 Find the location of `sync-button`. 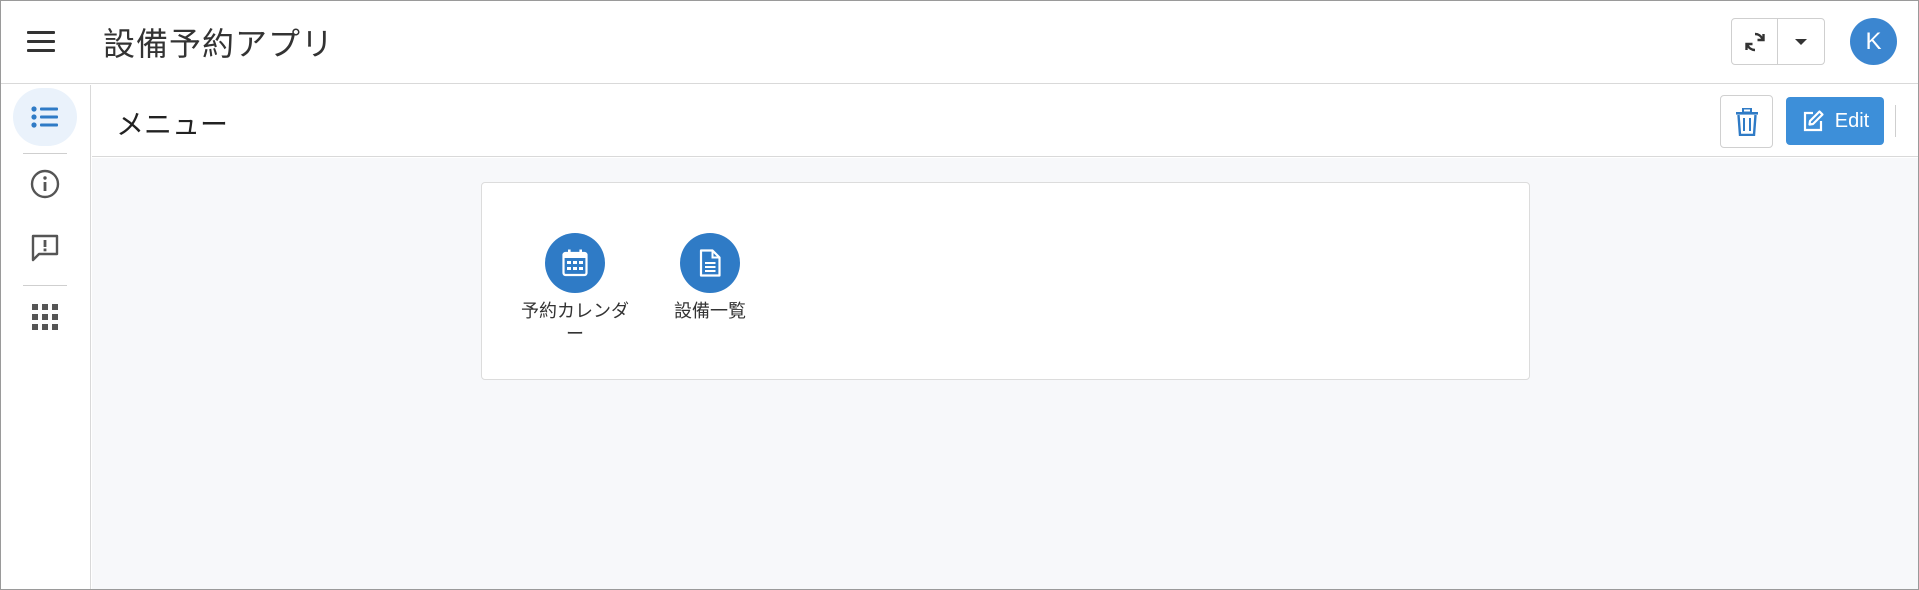

sync-button is located at coordinates (1755, 41).